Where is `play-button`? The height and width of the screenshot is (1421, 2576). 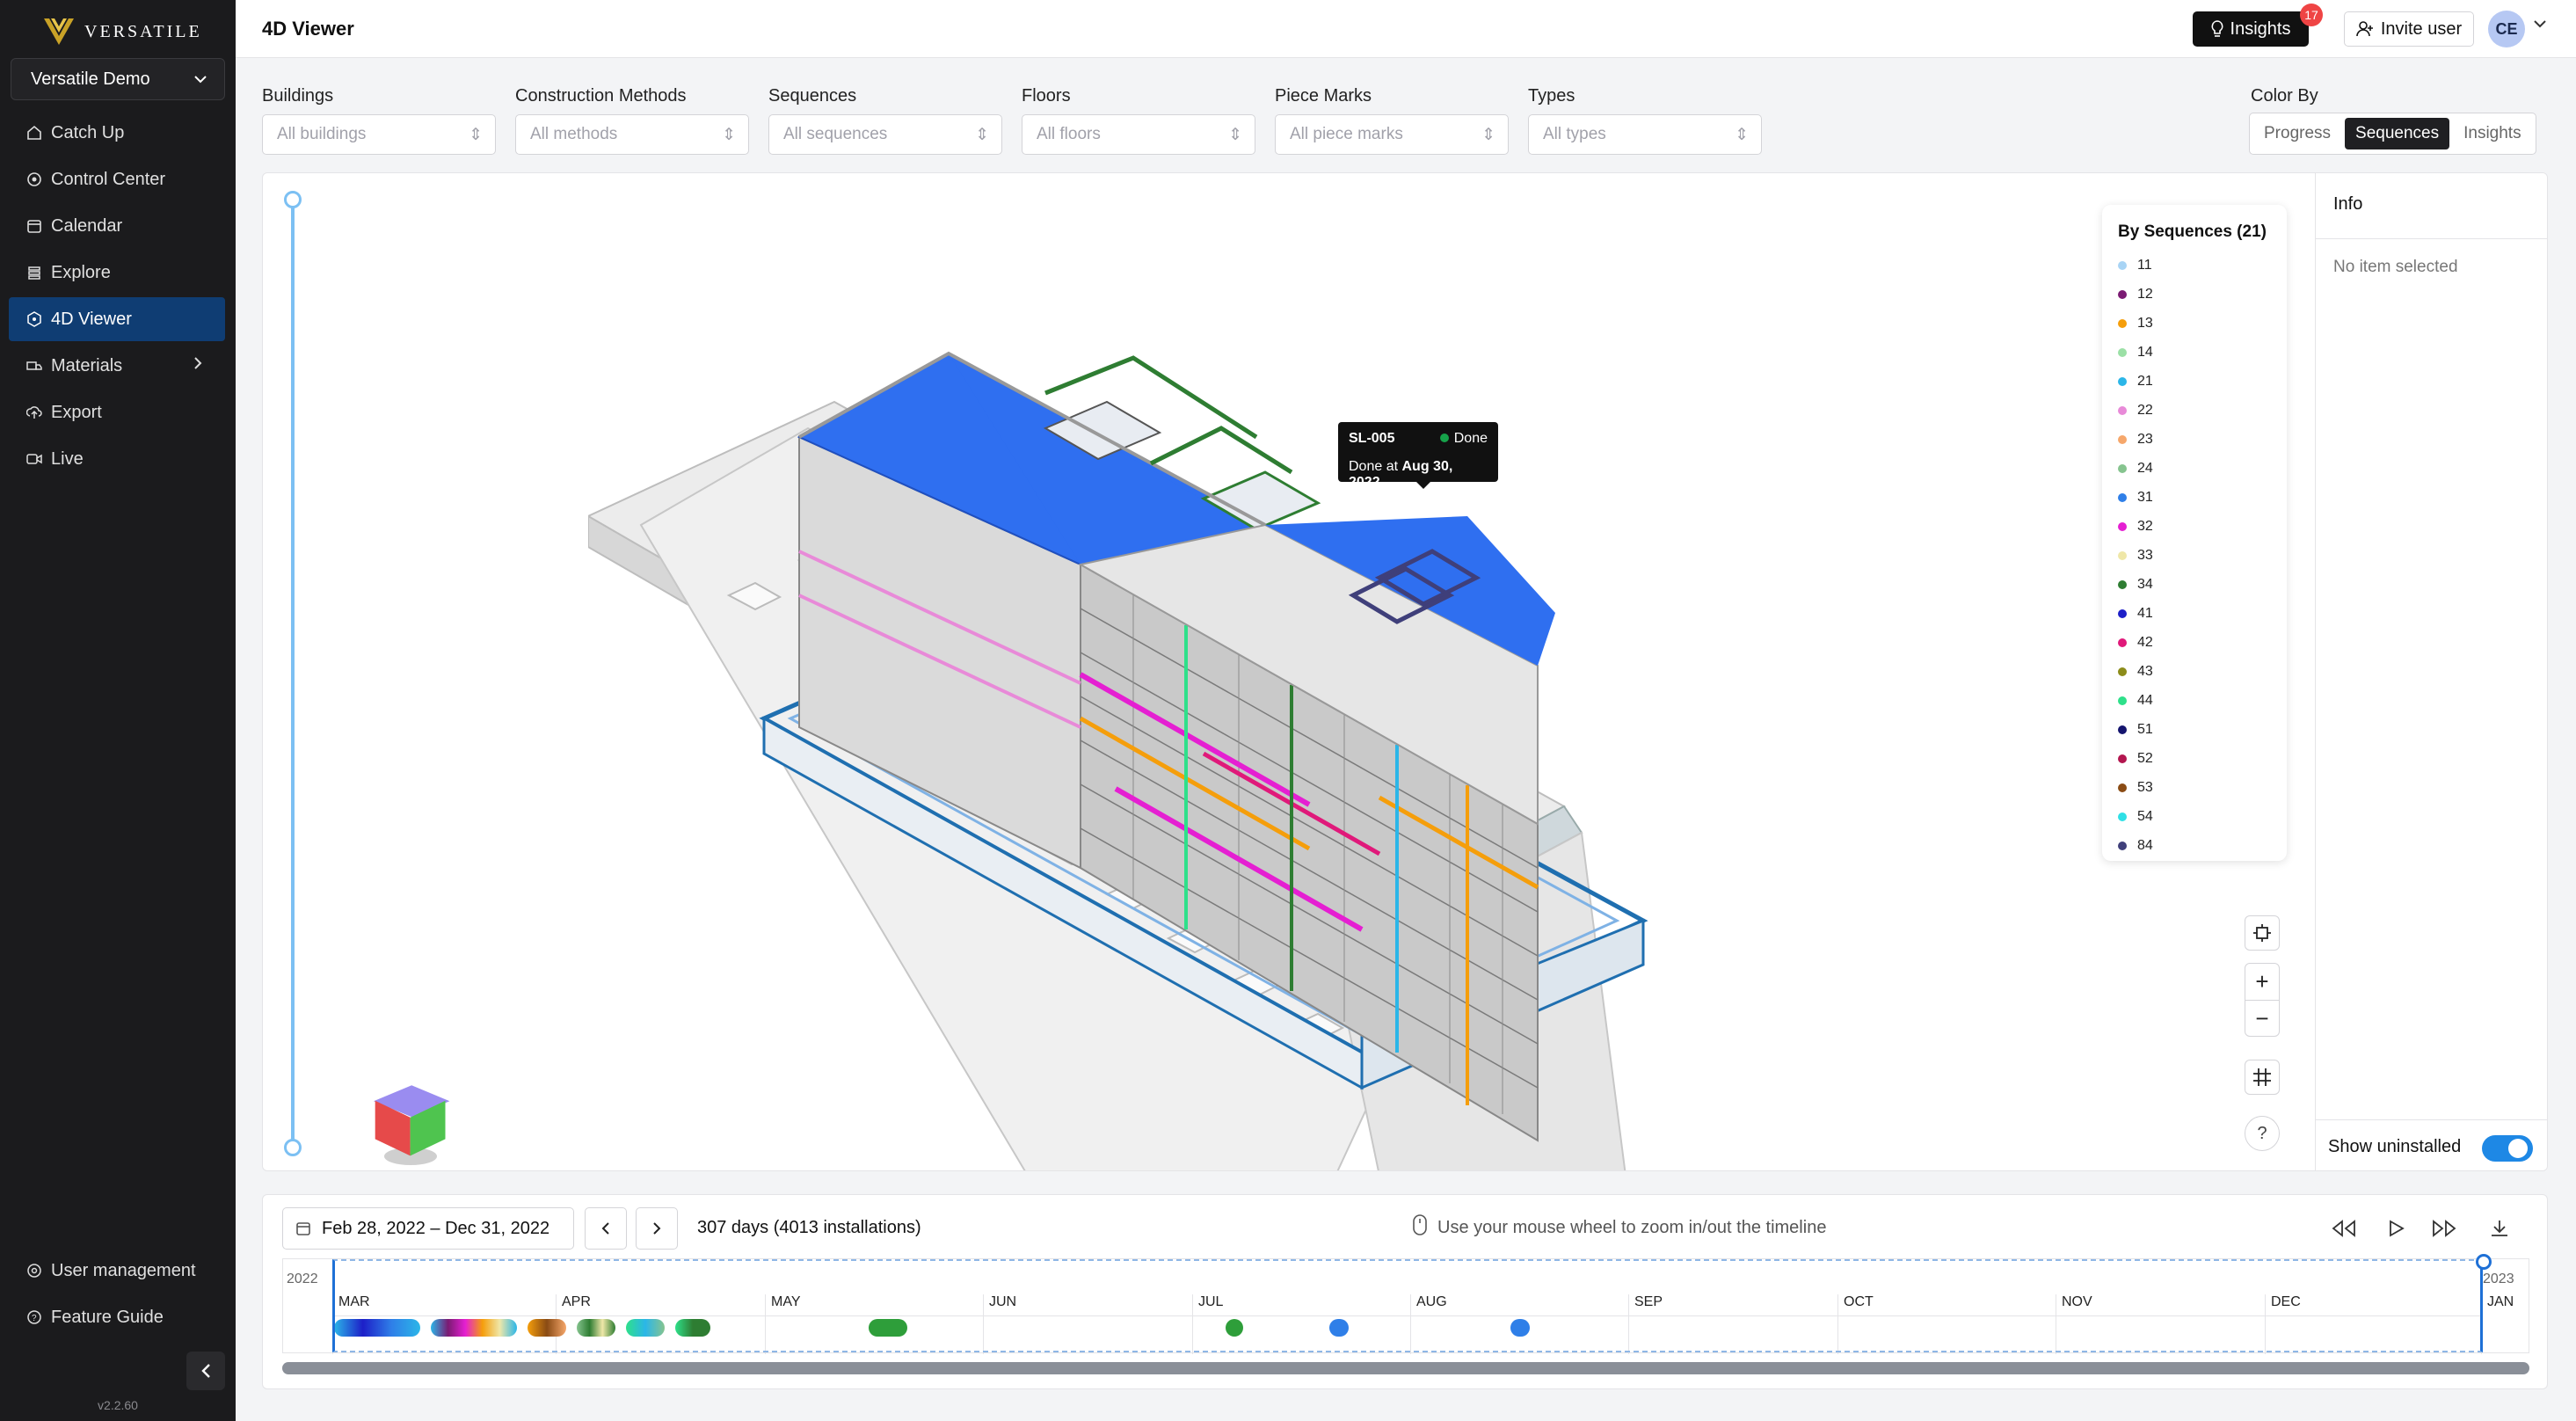
play-button is located at coordinates (2396, 1228).